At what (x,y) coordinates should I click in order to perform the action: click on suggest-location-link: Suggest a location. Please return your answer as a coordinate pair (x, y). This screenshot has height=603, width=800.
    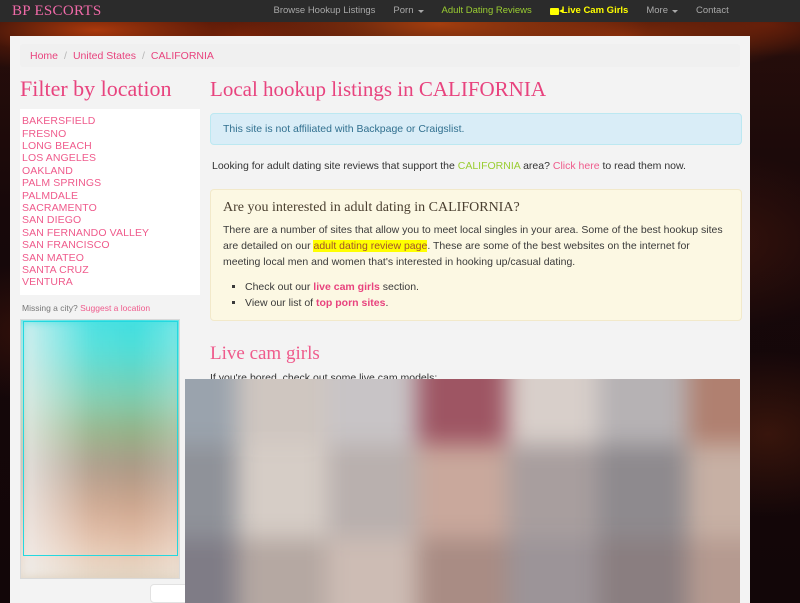
    Looking at the image, I should click on (115, 308).